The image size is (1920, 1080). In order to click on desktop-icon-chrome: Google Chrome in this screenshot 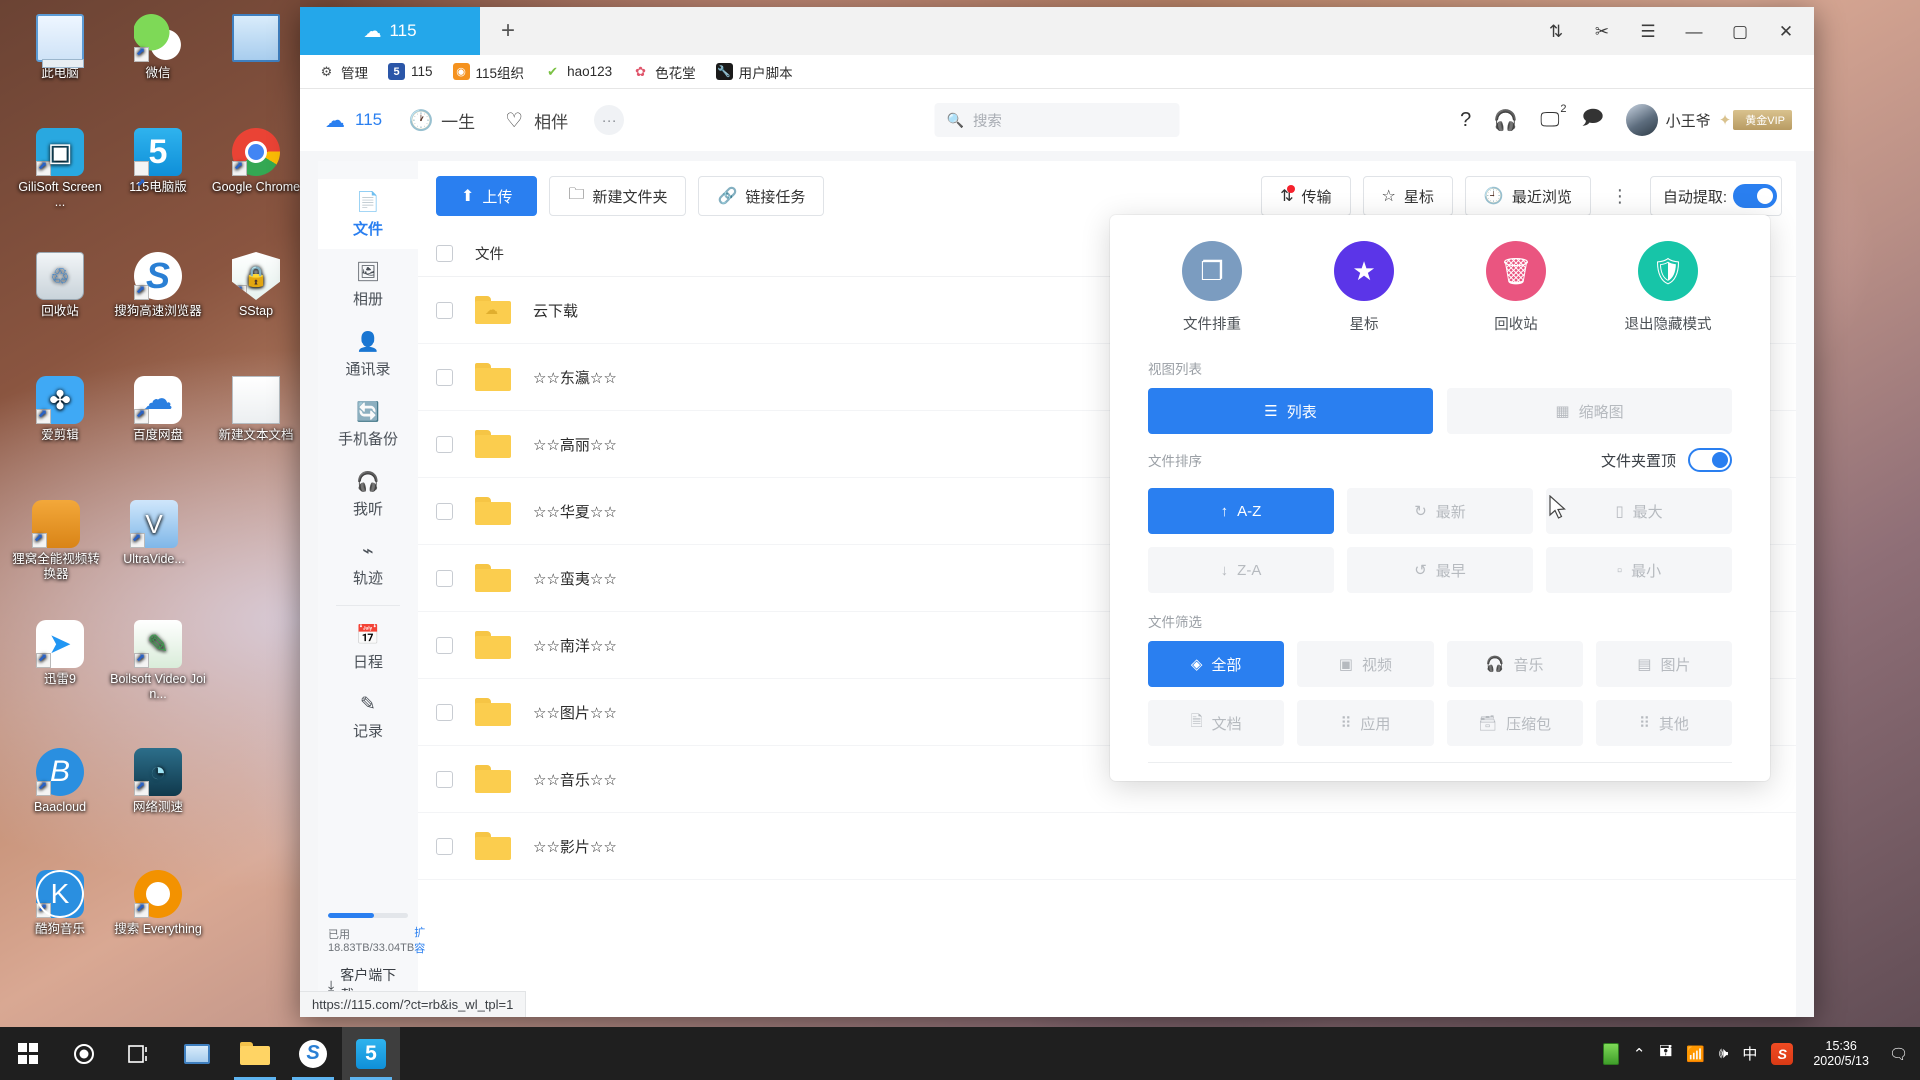, I will do `click(256, 161)`.